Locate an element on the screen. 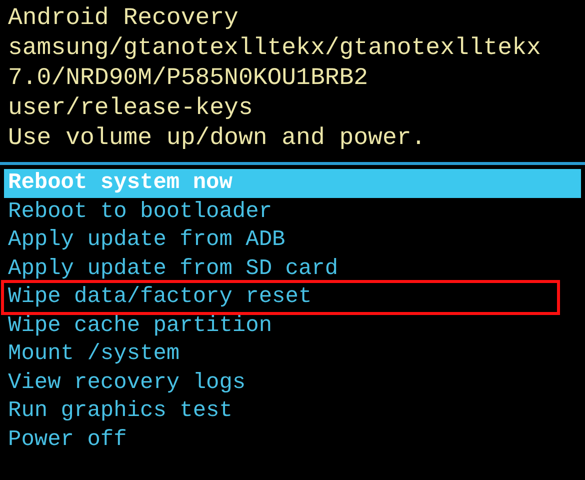 The image size is (585, 480). menu-item: Apply update from SD card is located at coordinates (292, 268).